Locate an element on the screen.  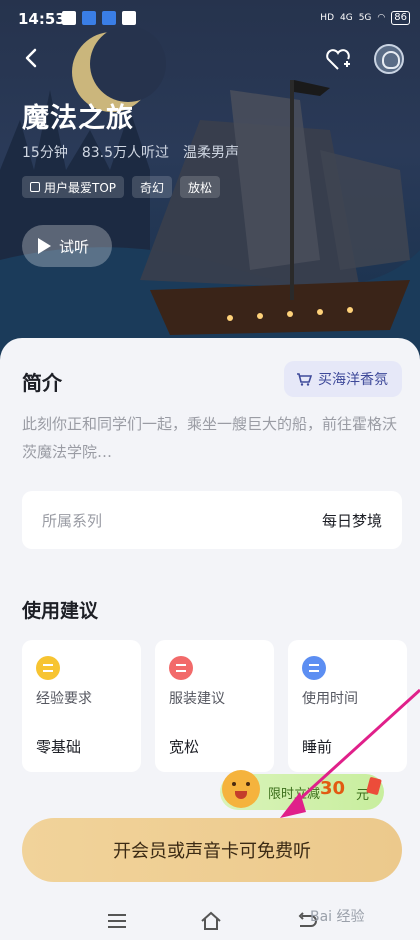
series-key: 所属系列 is located at coordinates (72, 520).